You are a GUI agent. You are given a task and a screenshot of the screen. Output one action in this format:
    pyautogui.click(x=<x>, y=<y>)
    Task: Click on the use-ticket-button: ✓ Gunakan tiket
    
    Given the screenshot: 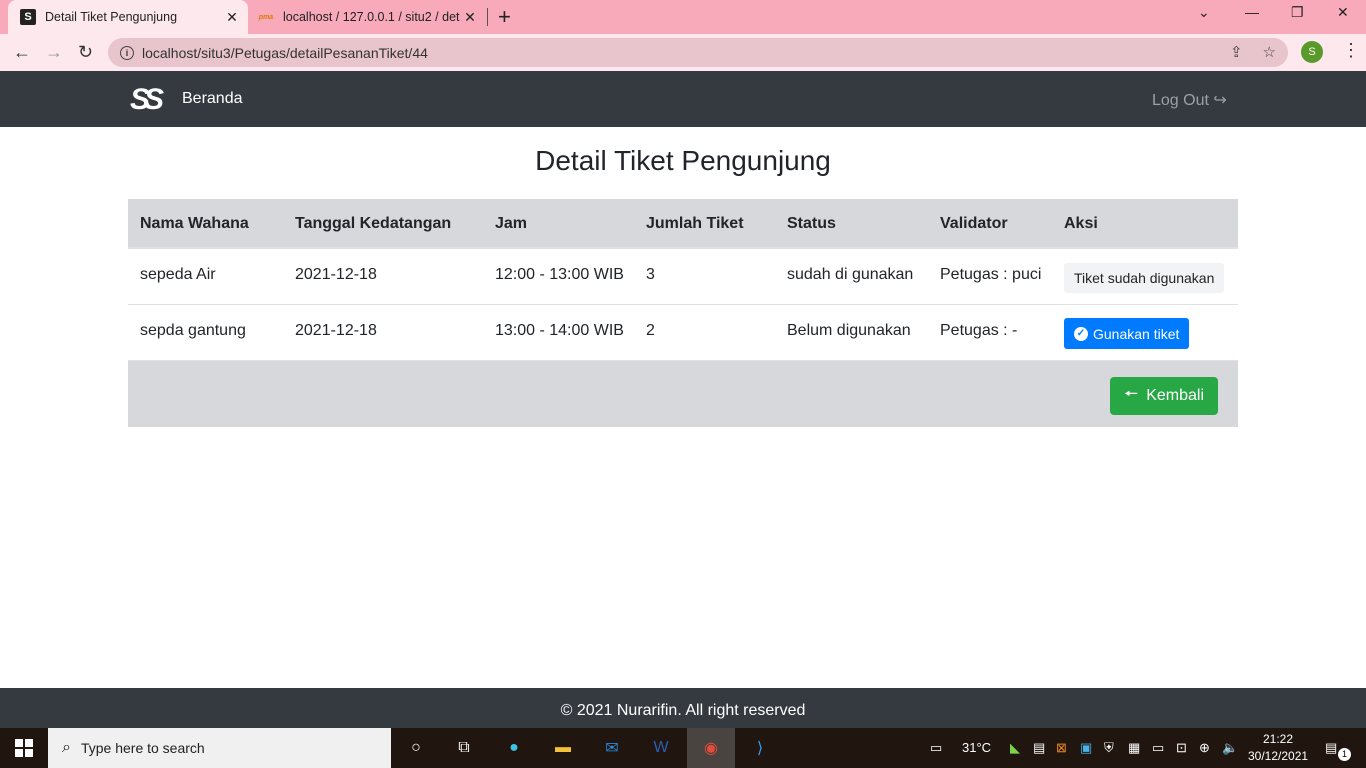 What is the action you would take?
    pyautogui.click(x=1127, y=333)
    